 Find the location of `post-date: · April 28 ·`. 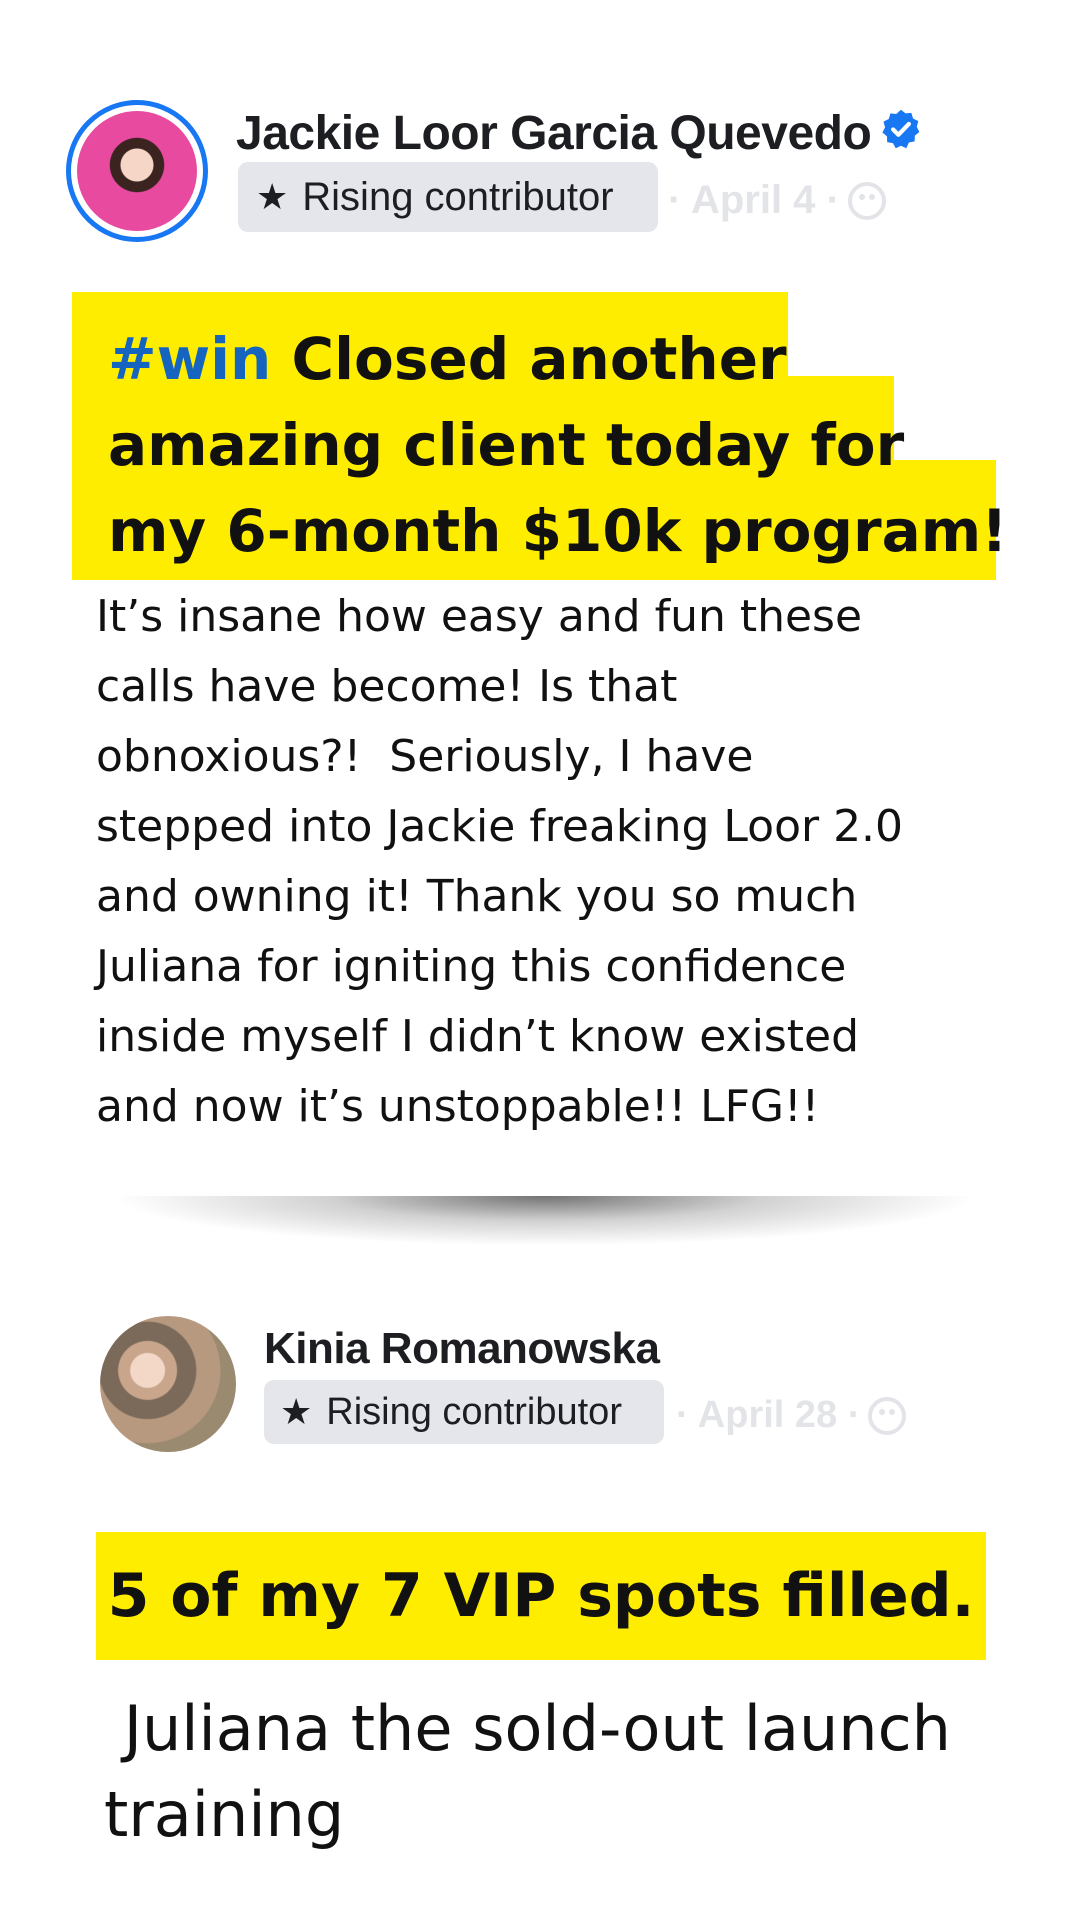

post-date: · April 28 · is located at coordinates (768, 1415).